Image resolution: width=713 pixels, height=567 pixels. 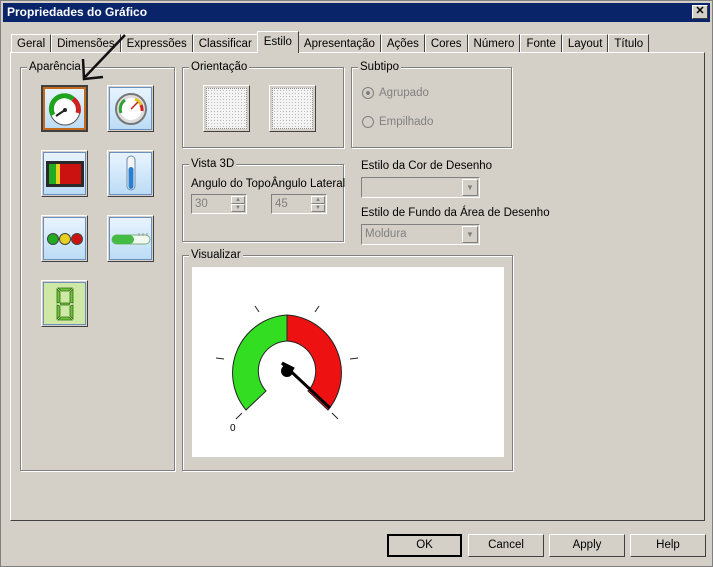 What do you see at coordinates (277, 42) in the screenshot?
I see `tab-estilo: Estilo` at bounding box center [277, 42].